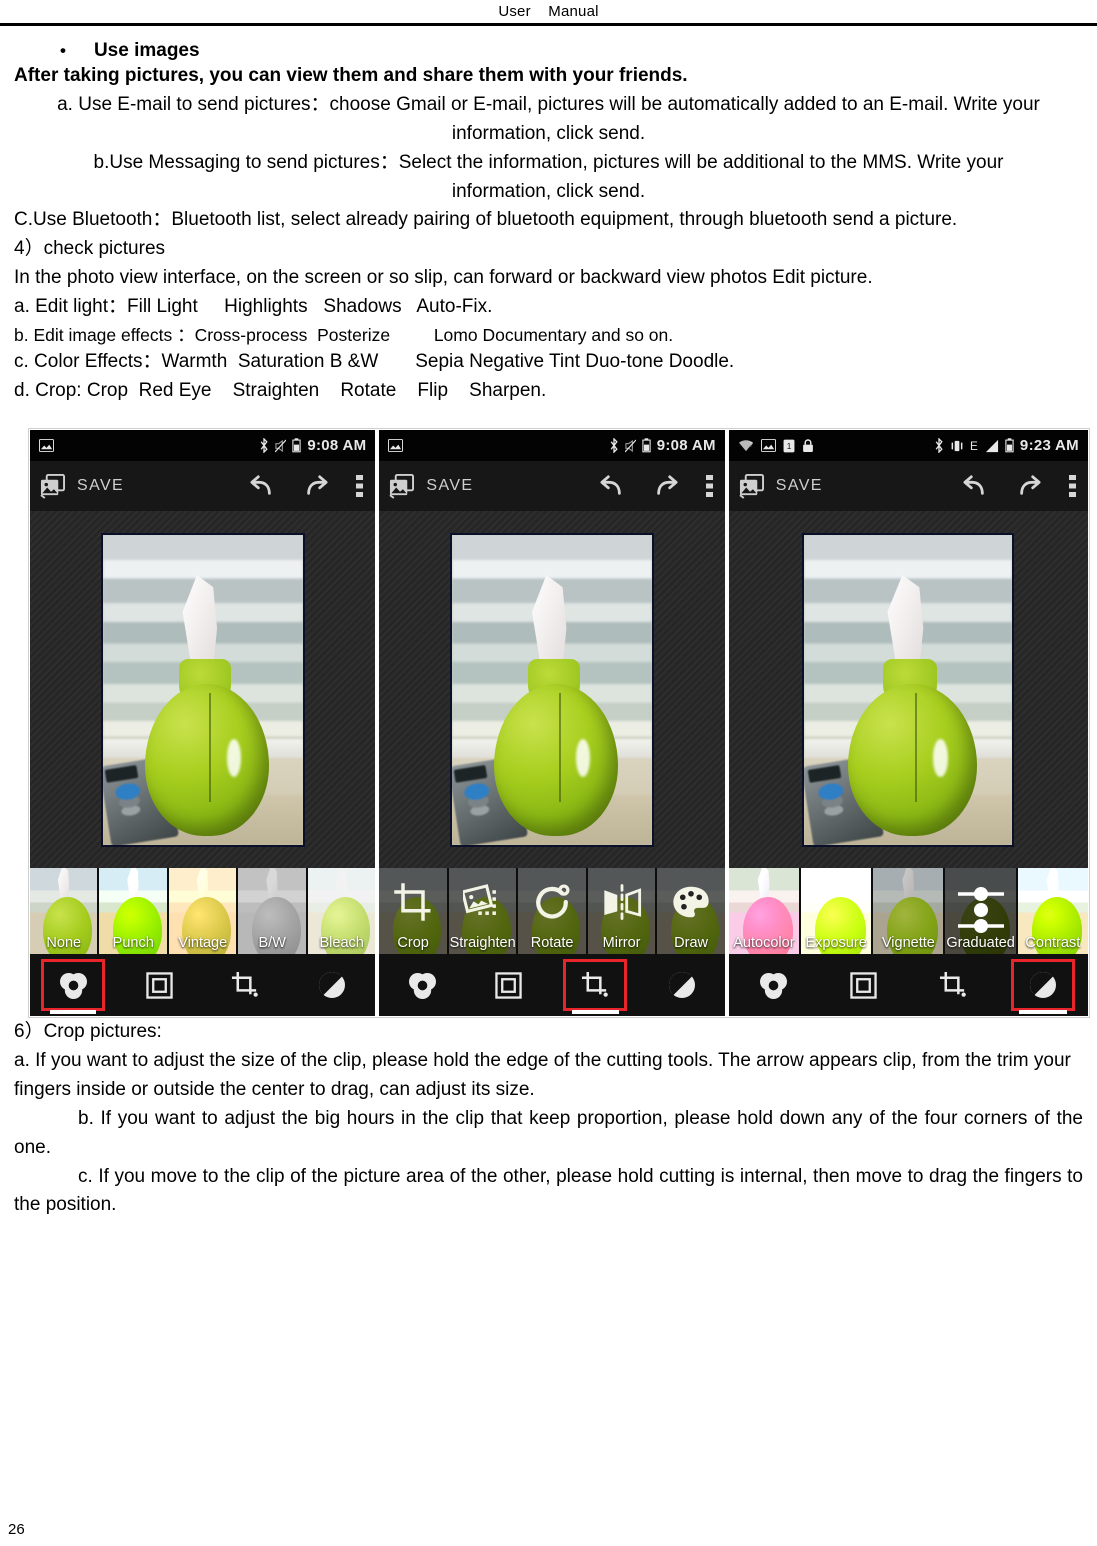  I want to click on tool-thumb-mirror: Mirror, so click(621, 911).